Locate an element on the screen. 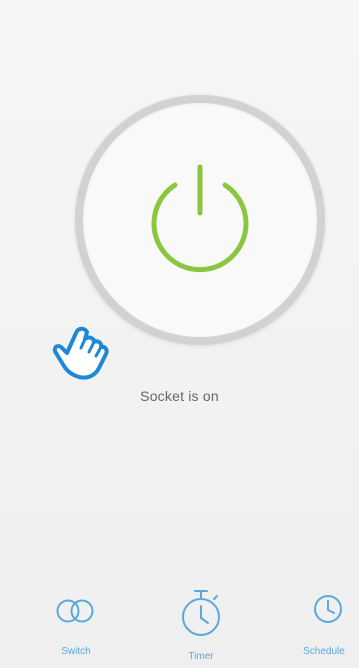 The image size is (359, 668). tab-switch-label: Switch is located at coordinates (76, 651).